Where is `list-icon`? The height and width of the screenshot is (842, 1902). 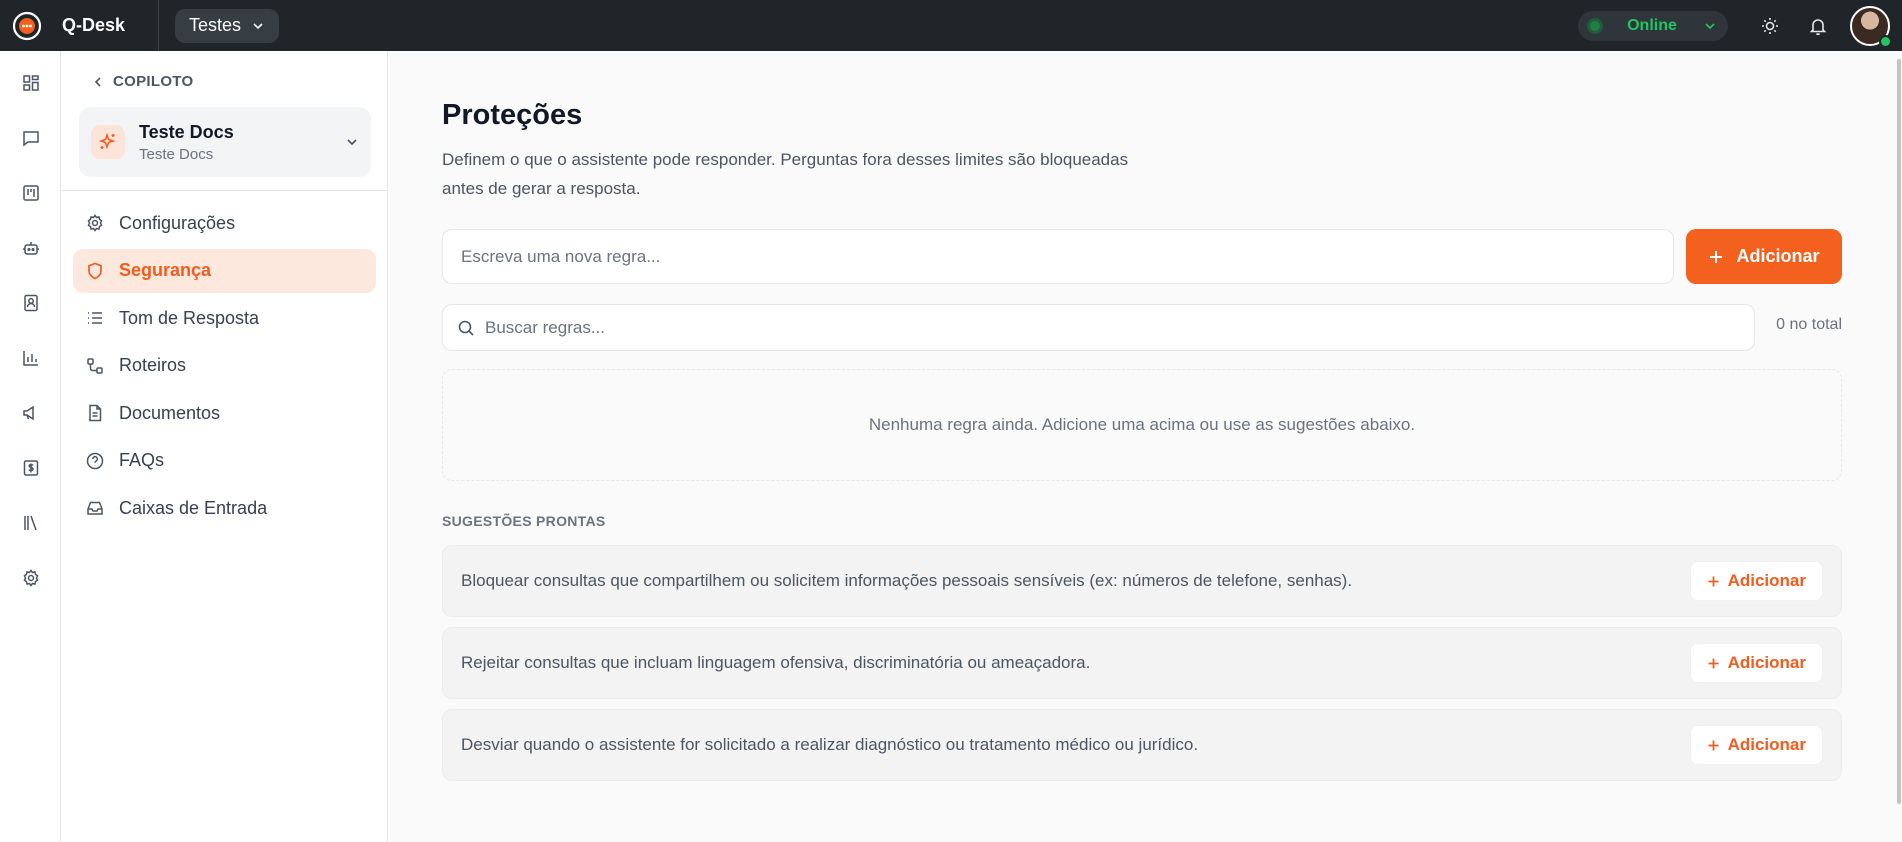 list-icon is located at coordinates (95, 318).